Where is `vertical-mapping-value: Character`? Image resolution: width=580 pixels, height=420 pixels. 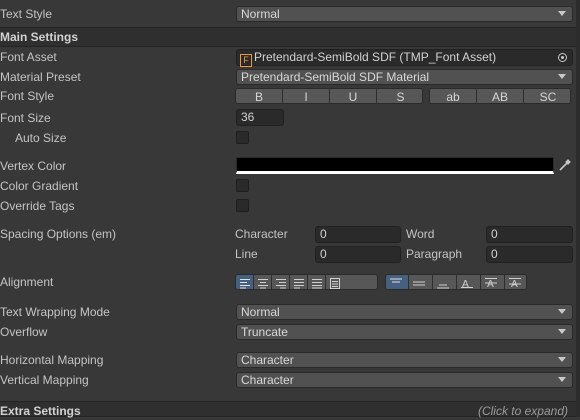
vertical-mapping-value: Character is located at coordinates (267, 380).